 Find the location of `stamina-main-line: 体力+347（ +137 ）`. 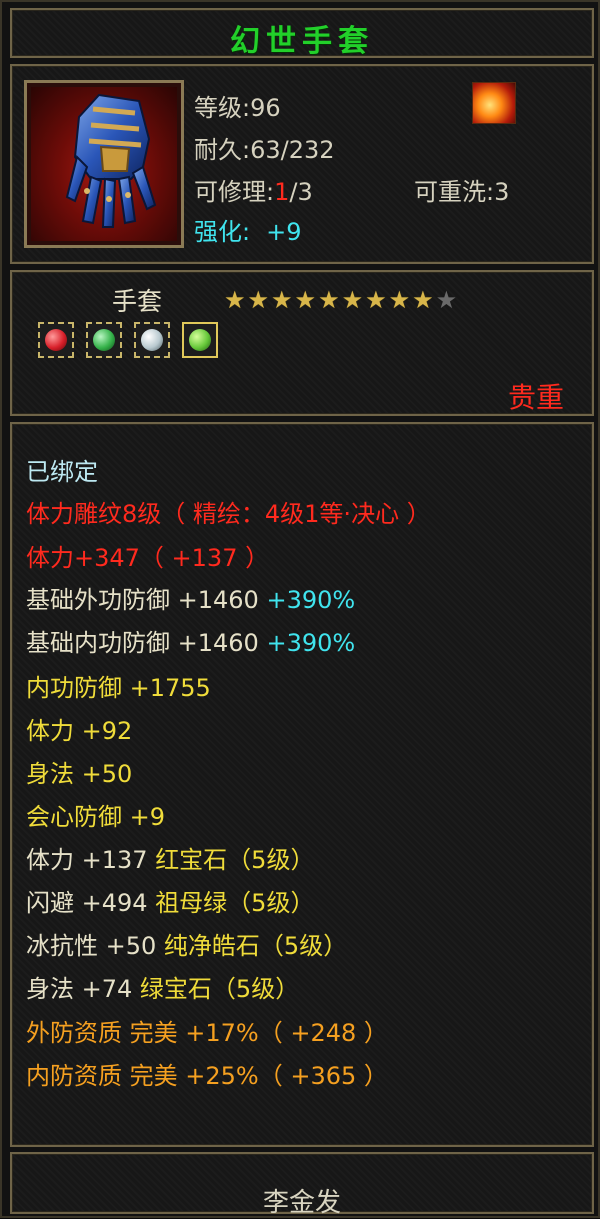

stamina-main-line: 体力+347（ +137 ） is located at coordinates (148, 558).